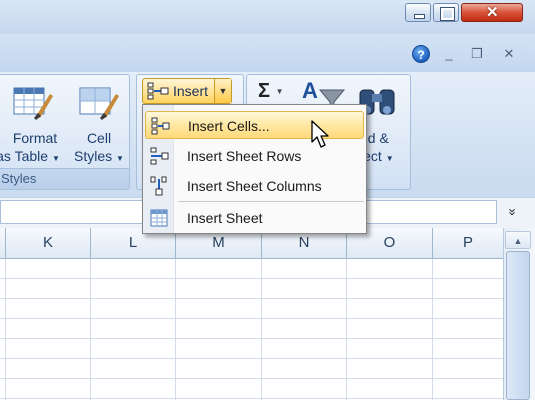 Image resolution: width=535 pixels, height=400 pixels. I want to click on expand-formula-bar-button: », so click(513, 212).